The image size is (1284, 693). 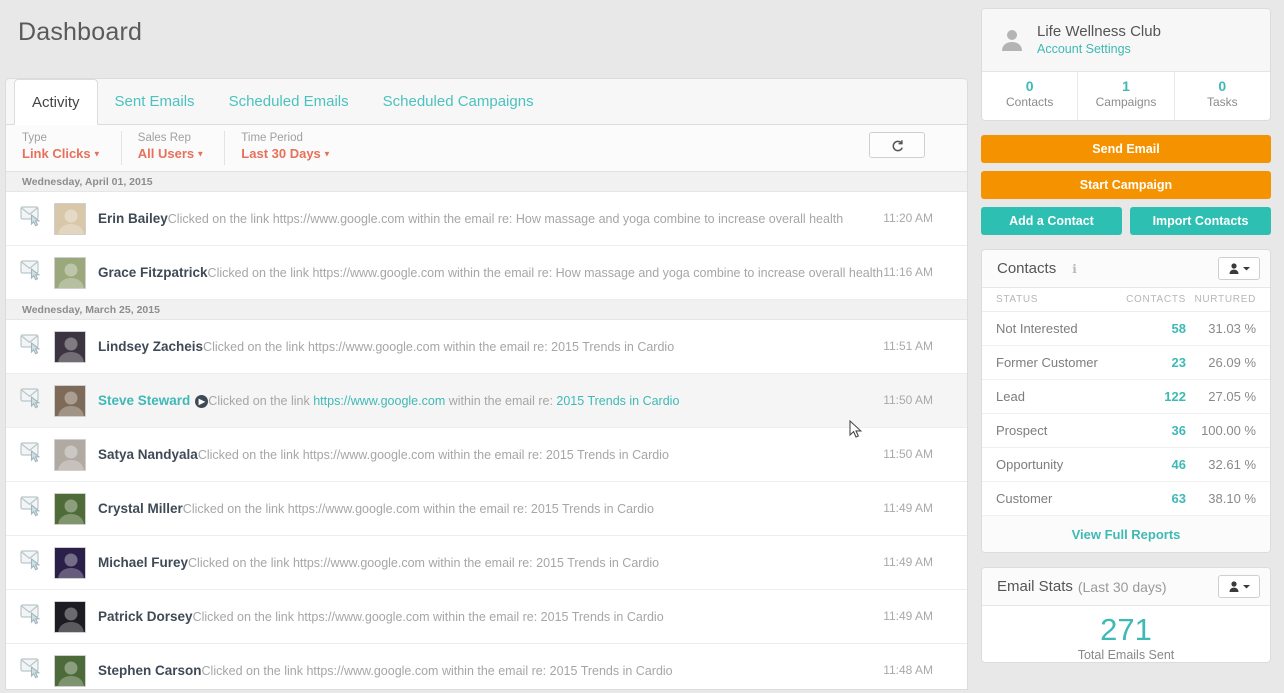 I want to click on activity-contact-name: Steve Steward ▶, so click(x=153, y=400).